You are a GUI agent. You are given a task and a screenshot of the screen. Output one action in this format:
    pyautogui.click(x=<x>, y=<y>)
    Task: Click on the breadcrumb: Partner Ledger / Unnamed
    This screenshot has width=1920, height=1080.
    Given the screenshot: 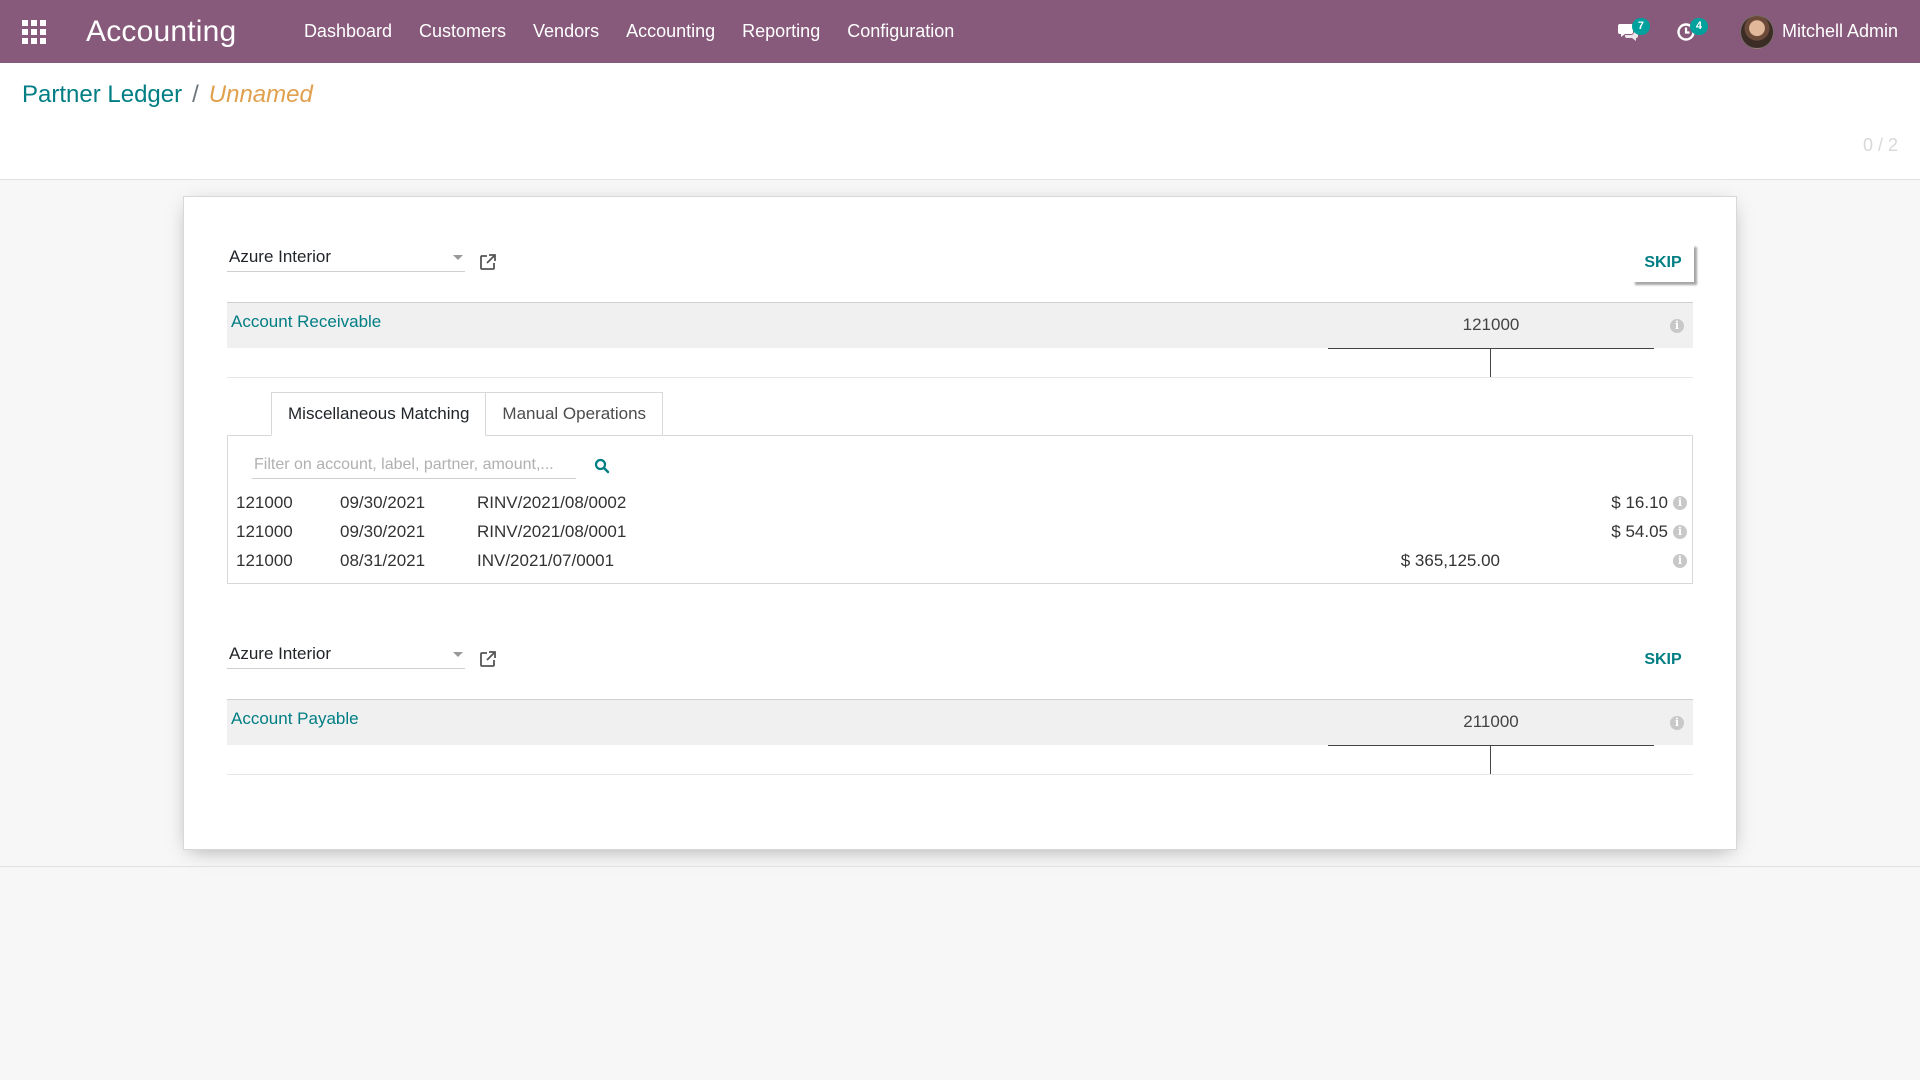 What is the action you would take?
    pyautogui.click(x=167, y=95)
    